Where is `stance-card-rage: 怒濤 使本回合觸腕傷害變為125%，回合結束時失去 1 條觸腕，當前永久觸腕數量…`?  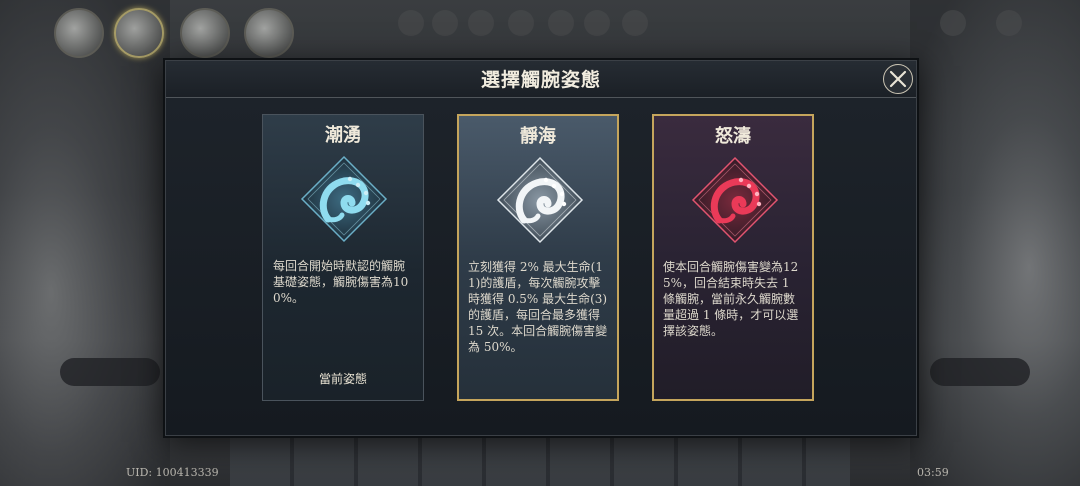 stance-card-rage: 怒濤 使本回合觸腕傷害變為125%，回合結束時失去 1 條觸腕，當前永久觸腕數量… is located at coordinates (733, 257).